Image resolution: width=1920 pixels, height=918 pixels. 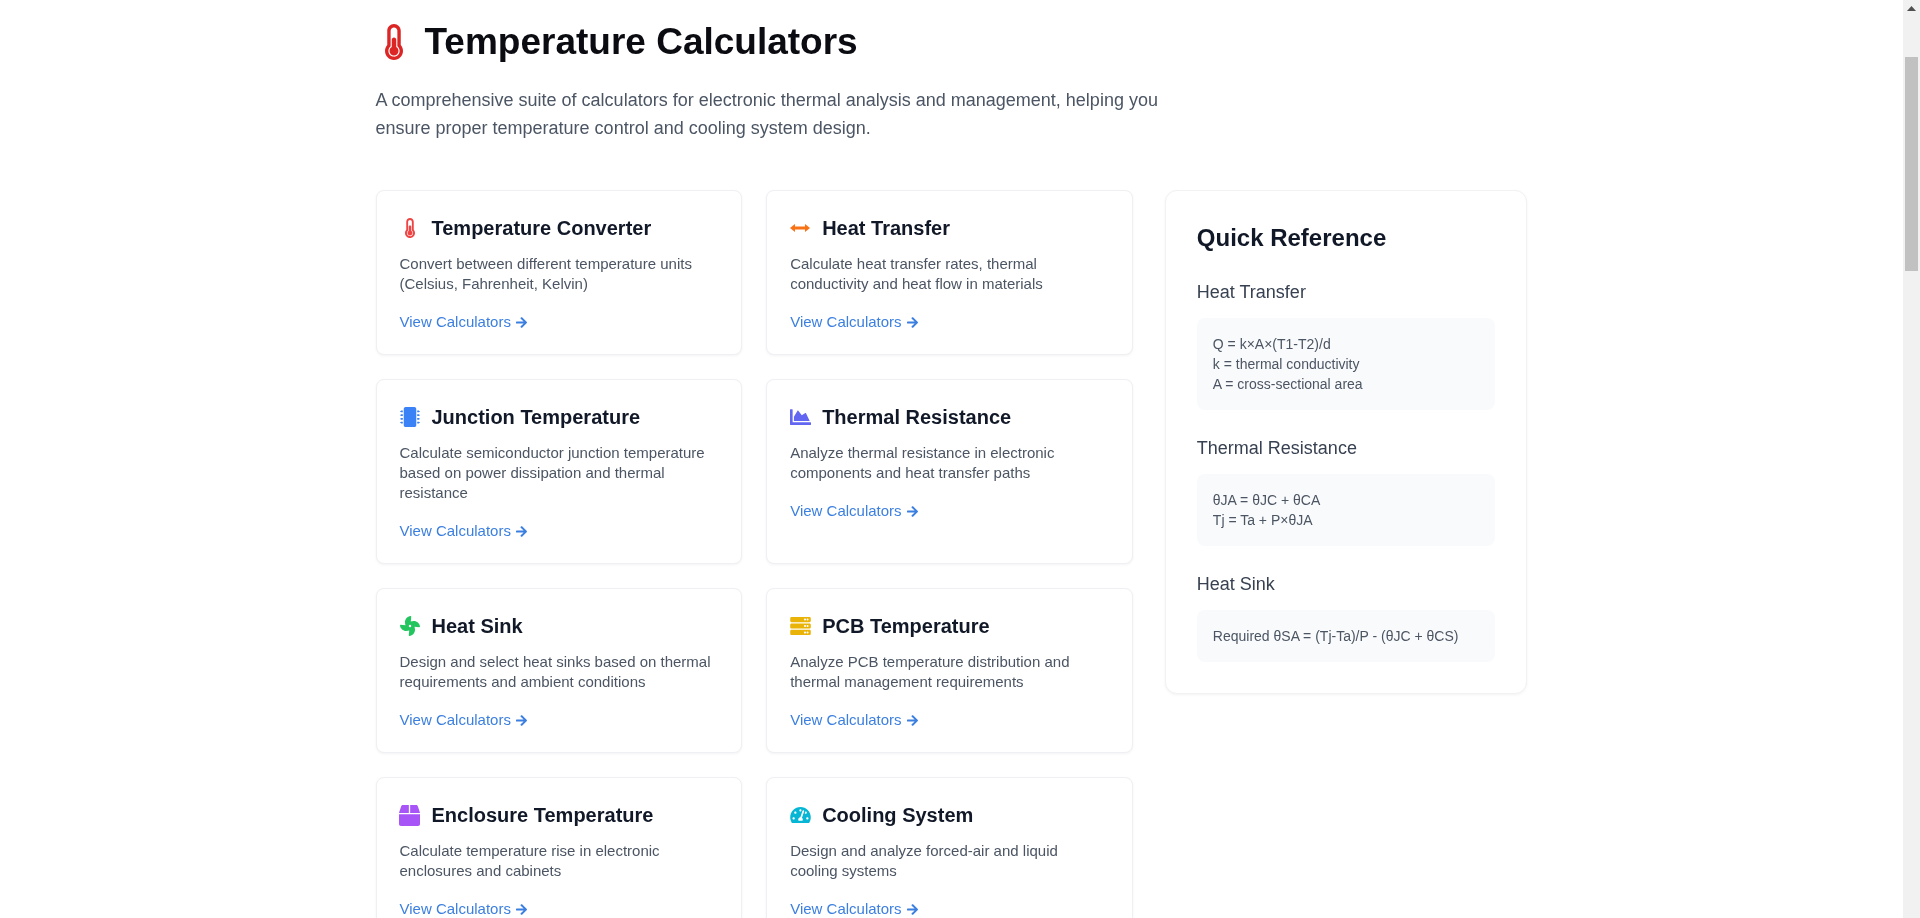 What do you see at coordinates (923, 463) in the screenshot?
I see `card-description: Analyze thermal resistance in electronic components and heat transfer paths` at bounding box center [923, 463].